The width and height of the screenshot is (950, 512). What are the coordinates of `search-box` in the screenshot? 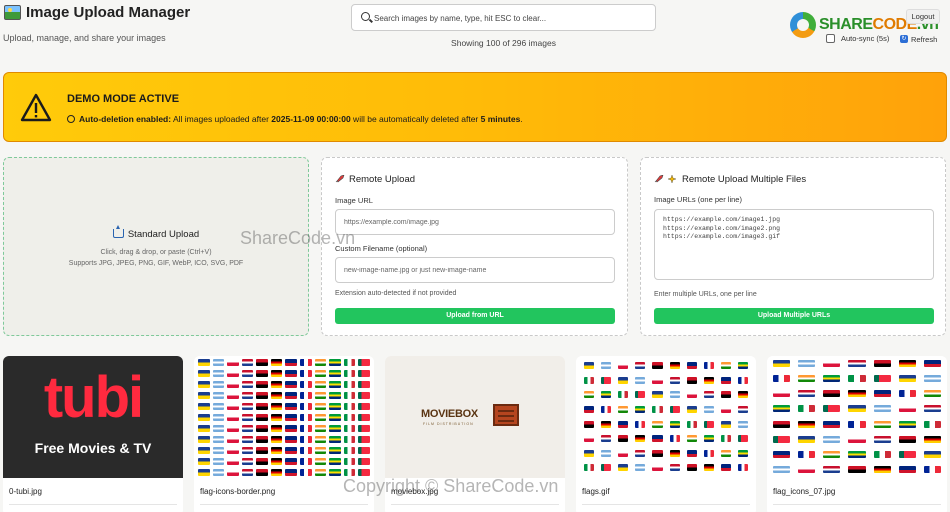 It's located at (503, 17).